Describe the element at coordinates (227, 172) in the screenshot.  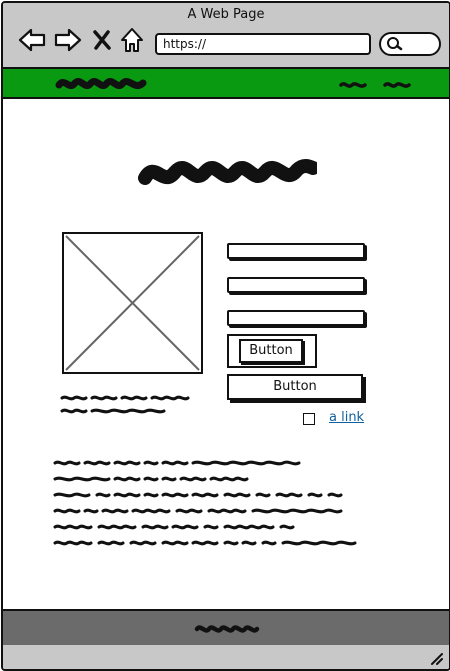
I see `page-heading-scribble` at that location.